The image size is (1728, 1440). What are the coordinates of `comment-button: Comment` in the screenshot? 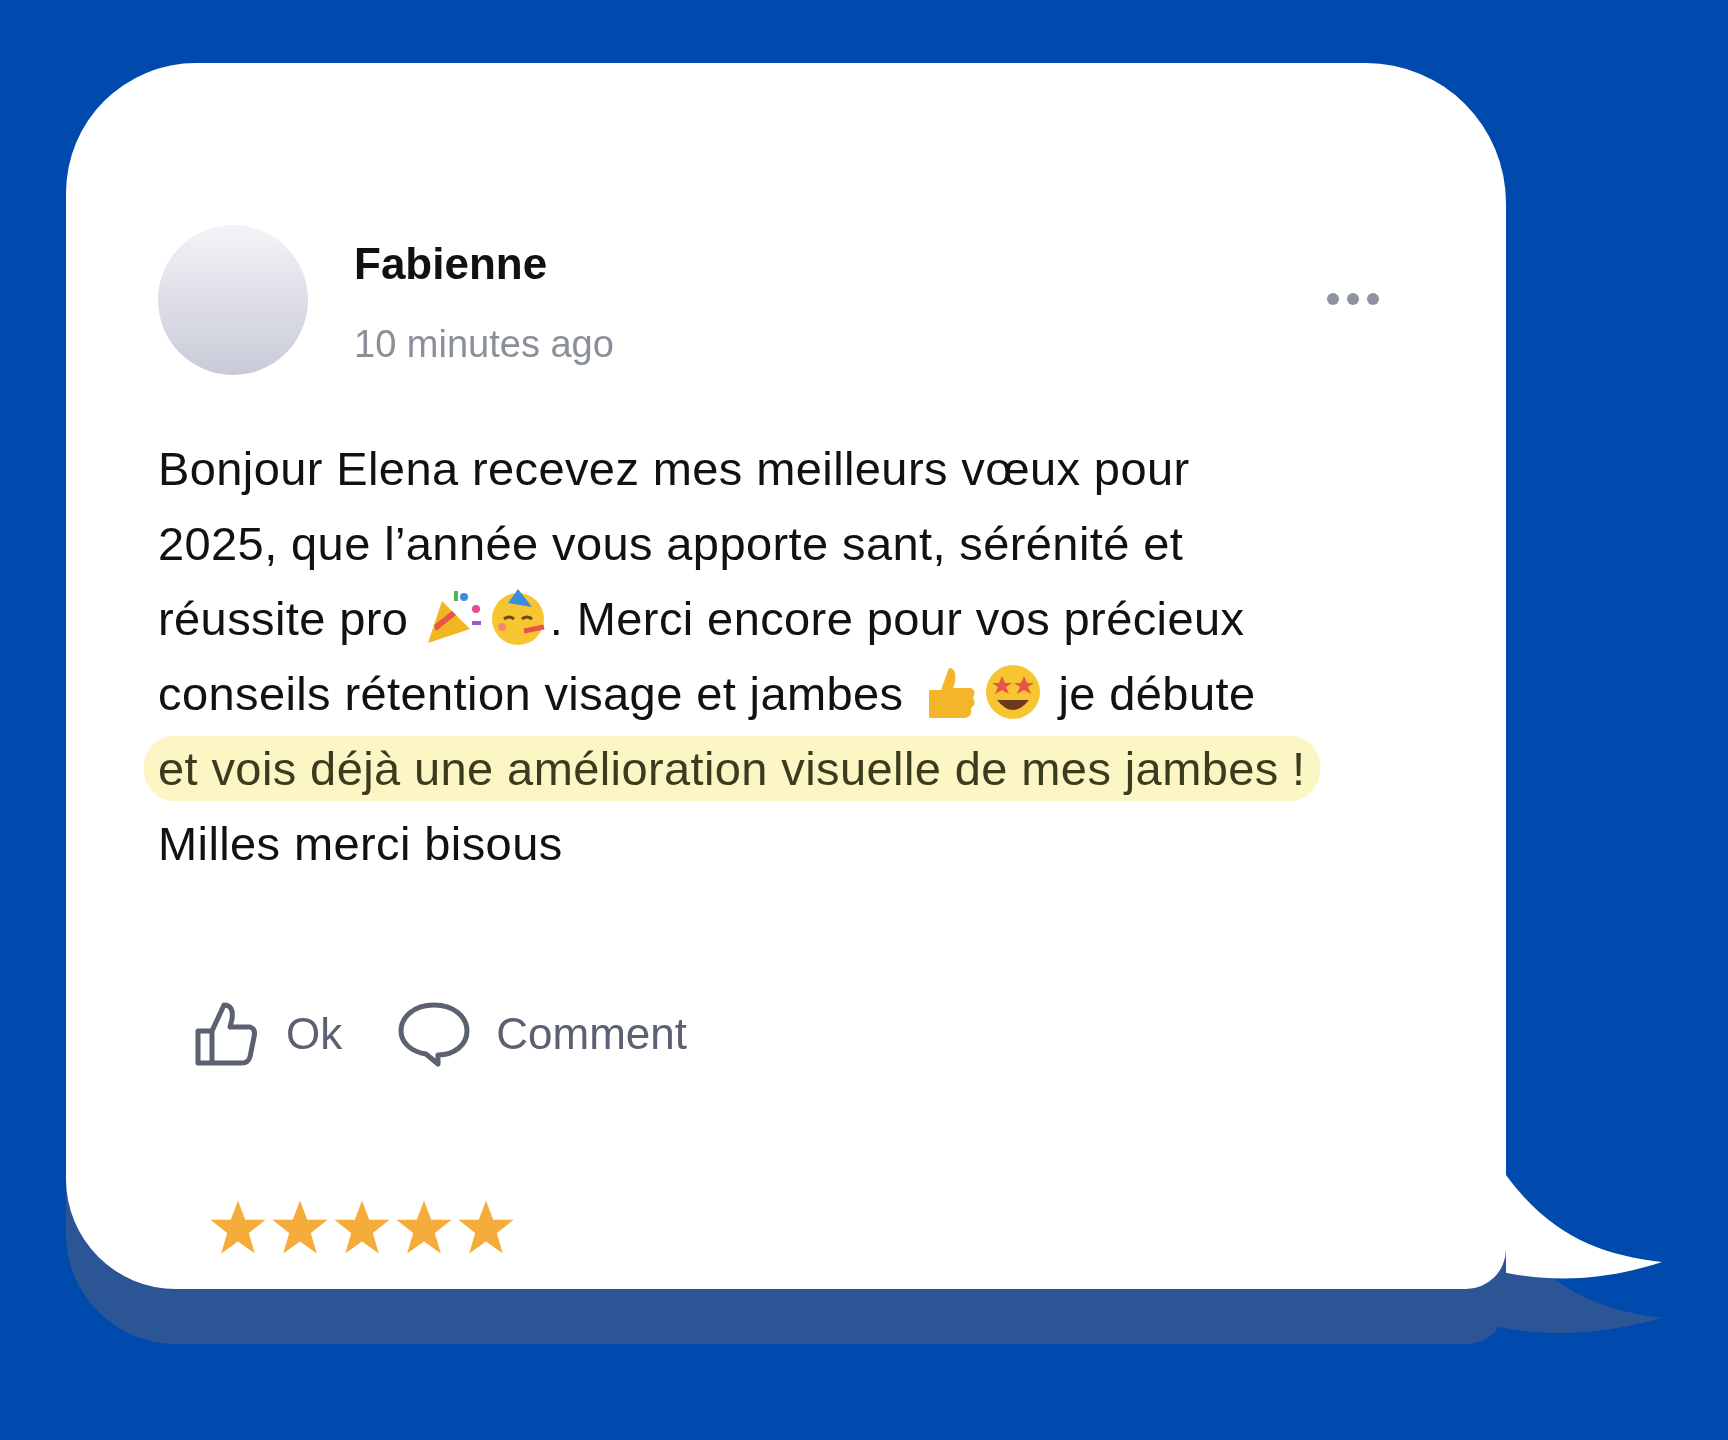 It's located at (542, 1034).